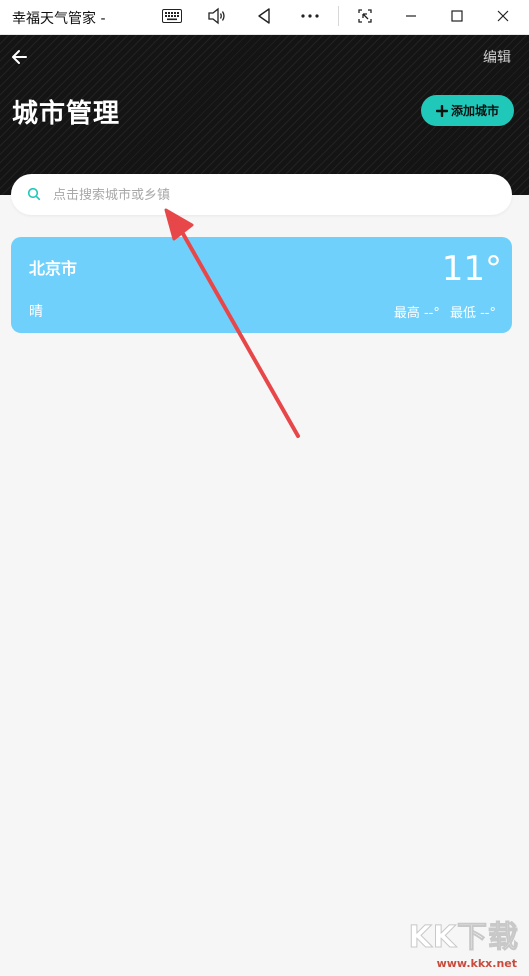  I want to click on keyboard-icon, so click(172, 16).